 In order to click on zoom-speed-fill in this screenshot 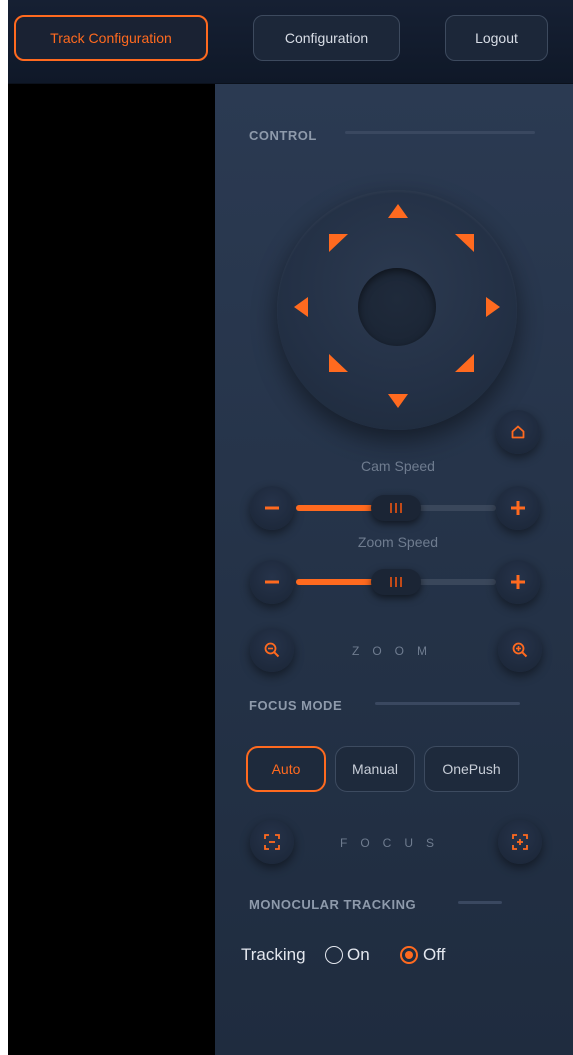, I will do `click(339, 582)`.